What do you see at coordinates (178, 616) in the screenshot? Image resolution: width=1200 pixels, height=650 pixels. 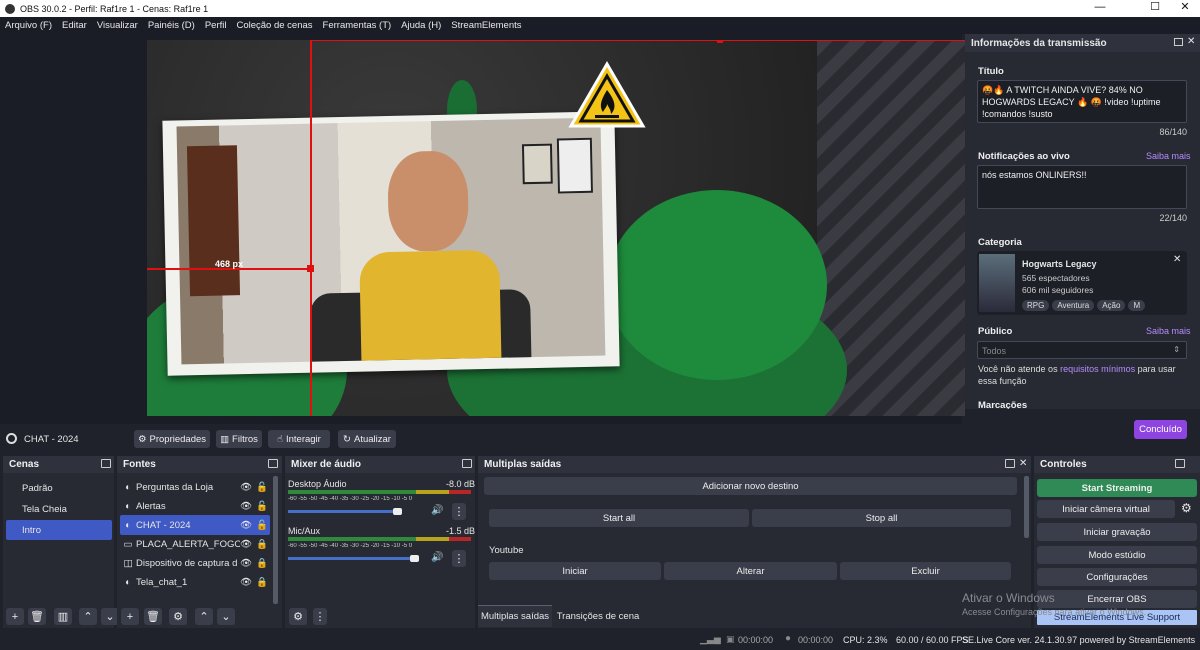 I see `source-properties-button: ⚙` at bounding box center [178, 616].